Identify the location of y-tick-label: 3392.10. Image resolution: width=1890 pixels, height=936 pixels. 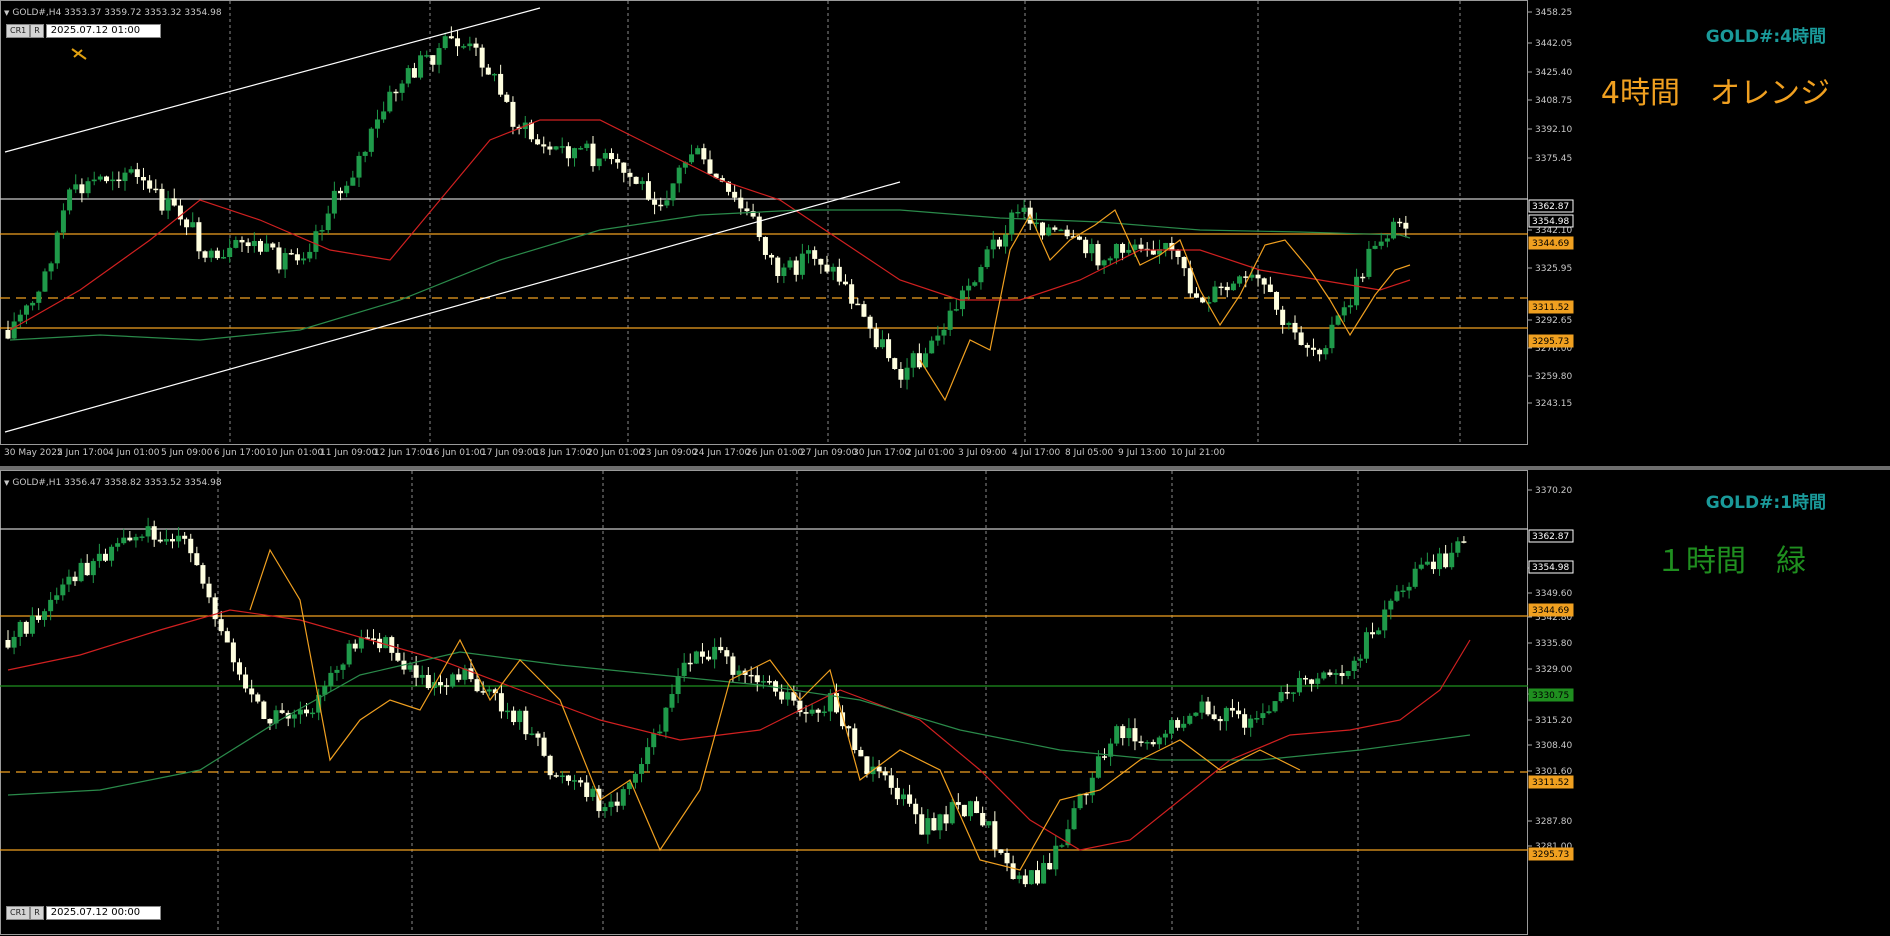
(1553, 130).